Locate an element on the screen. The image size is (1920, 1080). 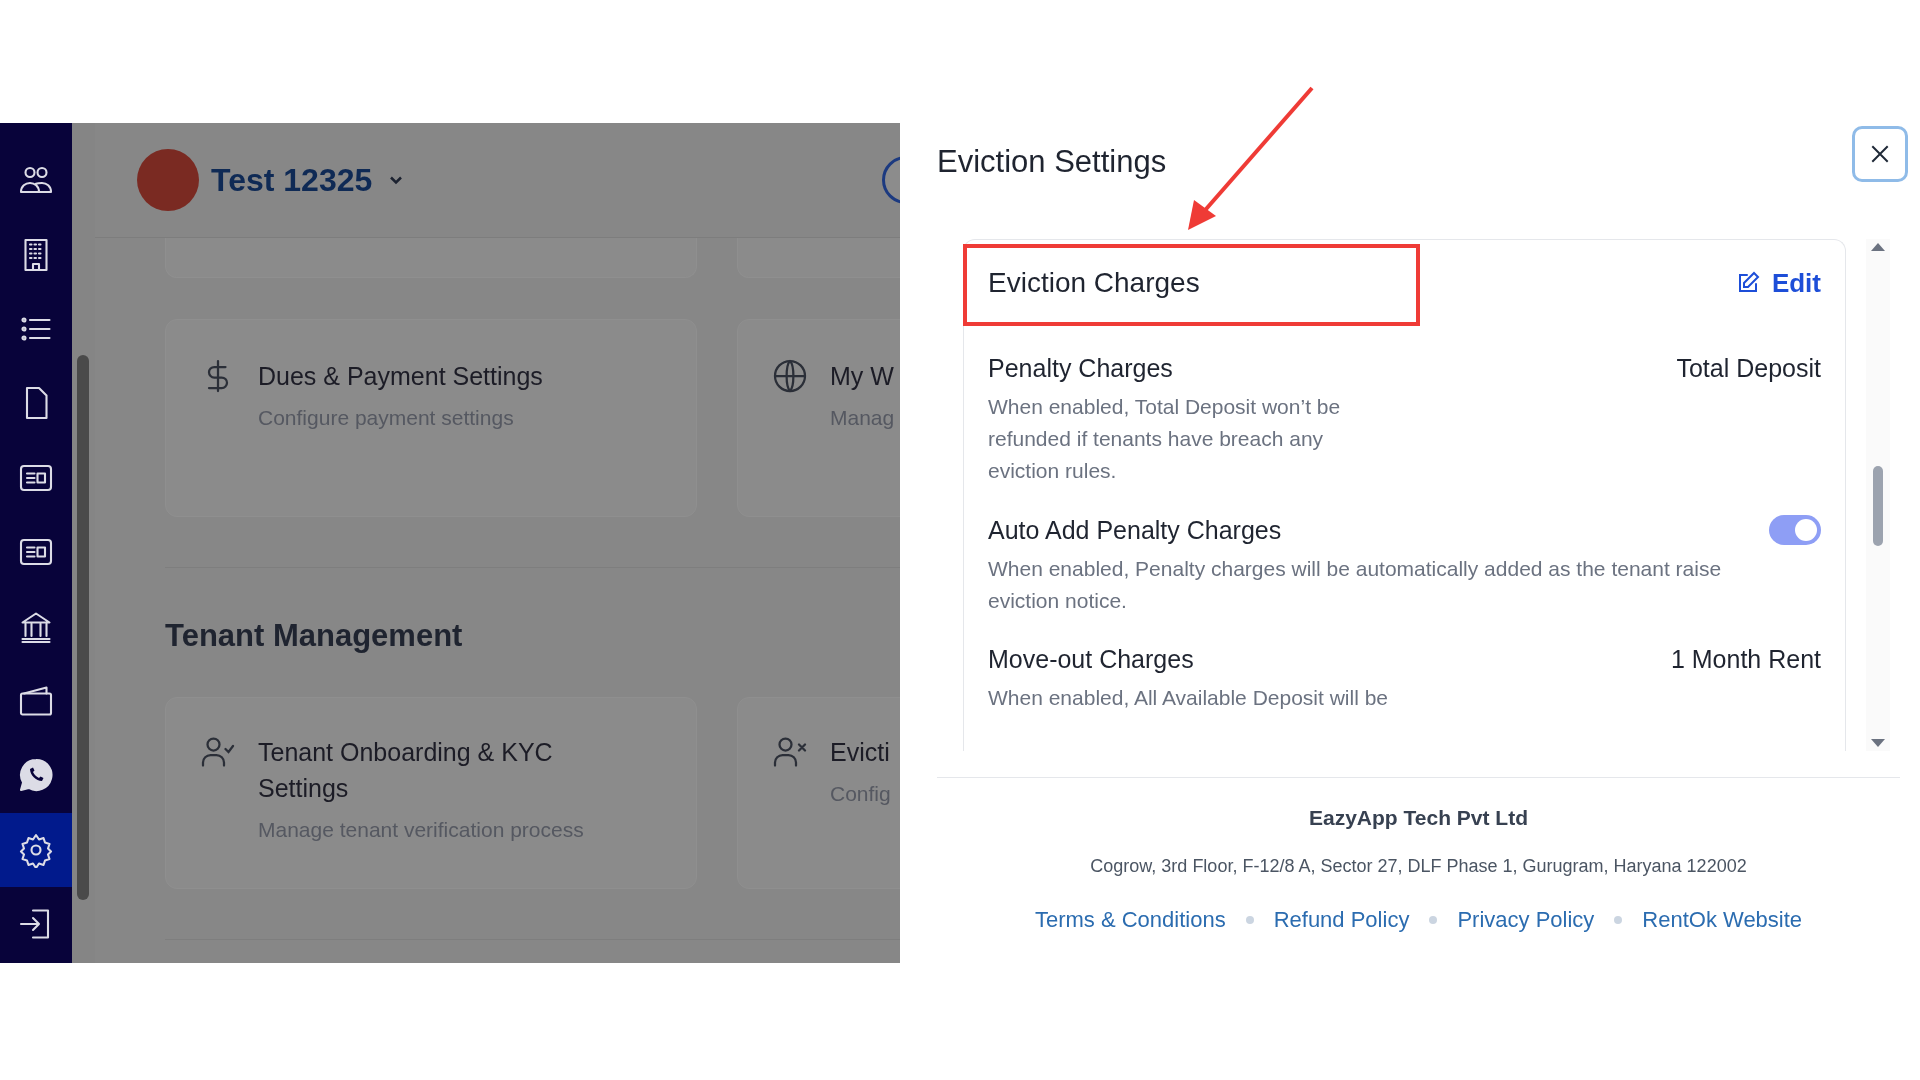
card-title: Tenant Onboarding & KYC Settings is located at coordinates (406, 770).